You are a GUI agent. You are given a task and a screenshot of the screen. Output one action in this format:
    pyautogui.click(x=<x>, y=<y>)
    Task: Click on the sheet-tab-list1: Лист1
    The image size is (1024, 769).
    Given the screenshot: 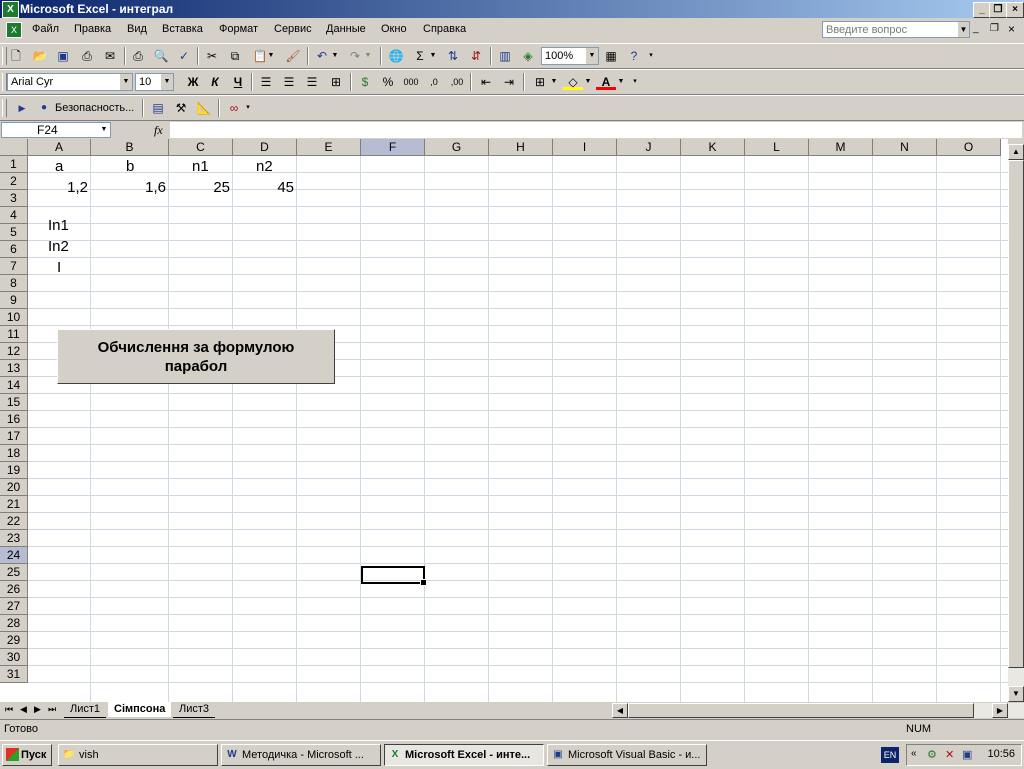 What is the action you would take?
    pyautogui.click(x=85, y=710)
    